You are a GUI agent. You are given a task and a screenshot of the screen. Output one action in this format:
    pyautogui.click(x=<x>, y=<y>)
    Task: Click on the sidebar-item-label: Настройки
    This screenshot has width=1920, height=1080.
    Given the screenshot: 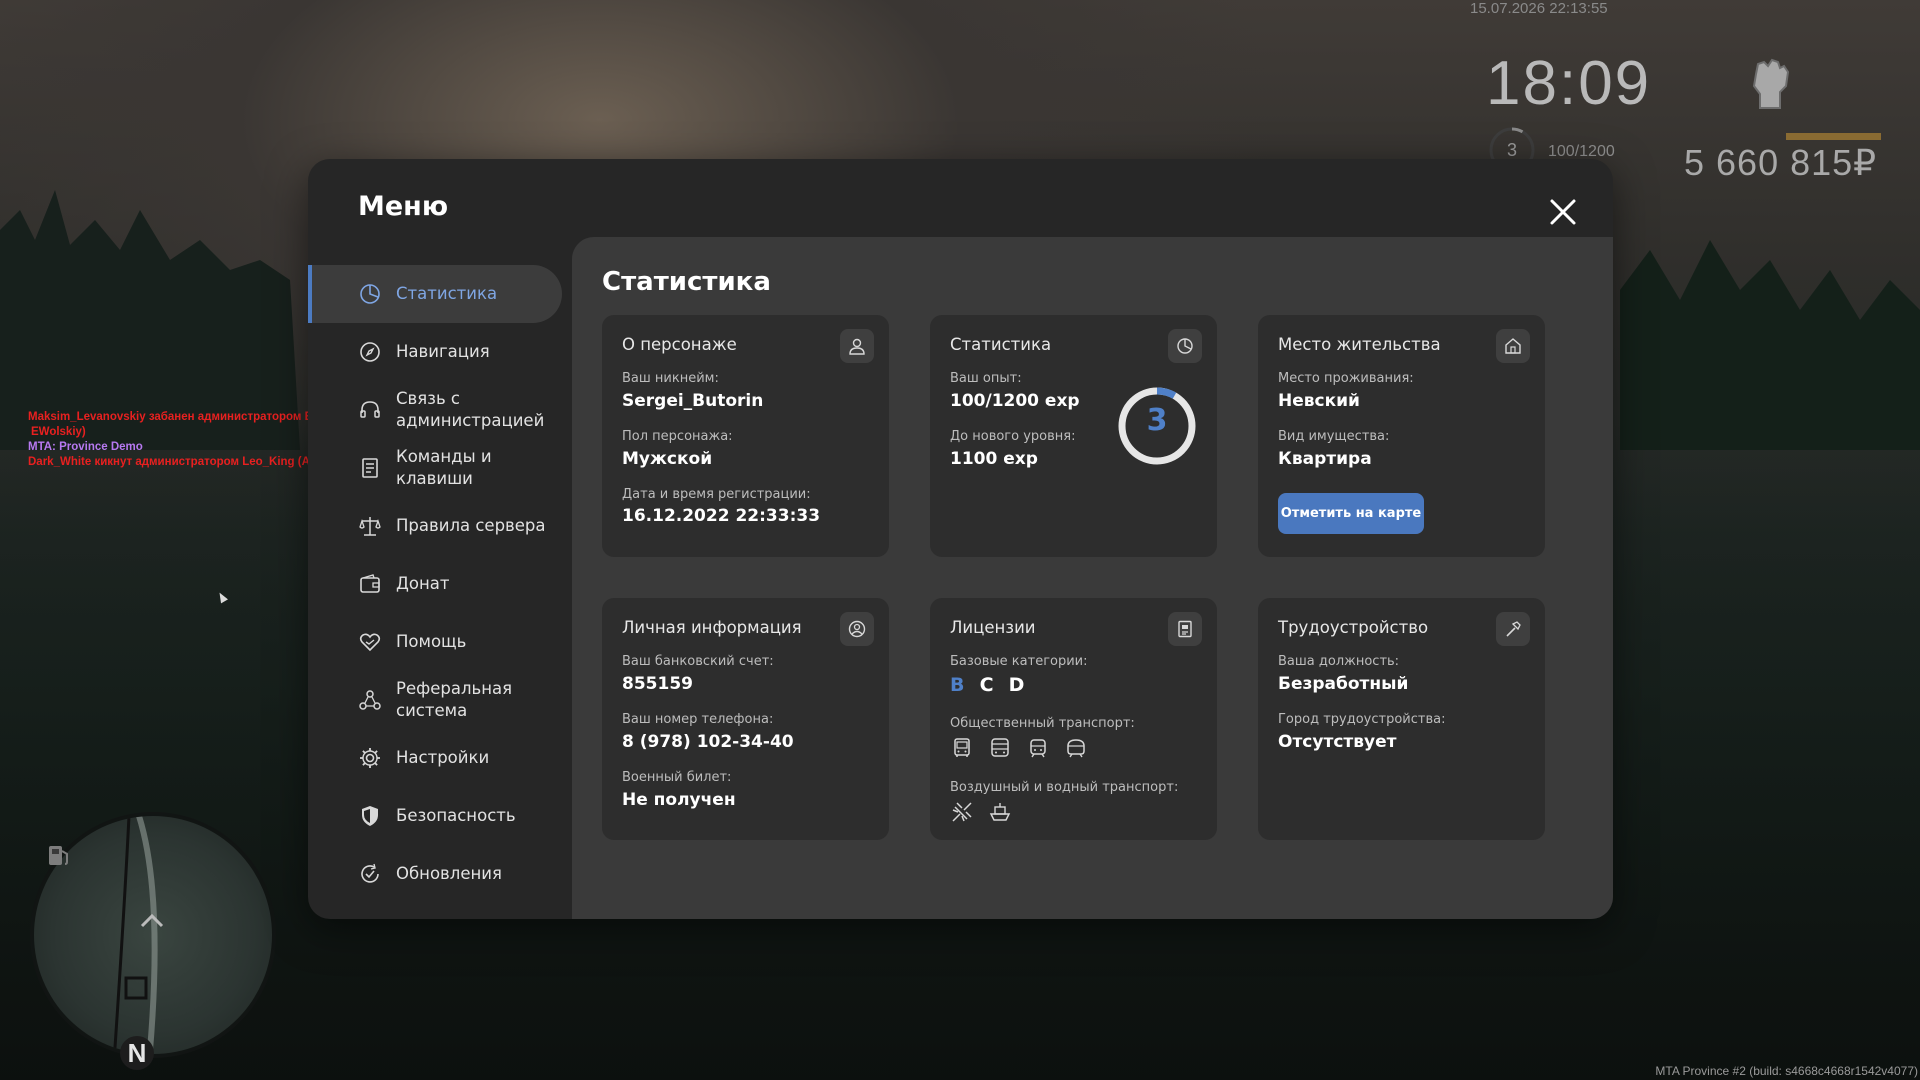 What is the action you would take?
    pyautogui.click(x=443, y=757)
    